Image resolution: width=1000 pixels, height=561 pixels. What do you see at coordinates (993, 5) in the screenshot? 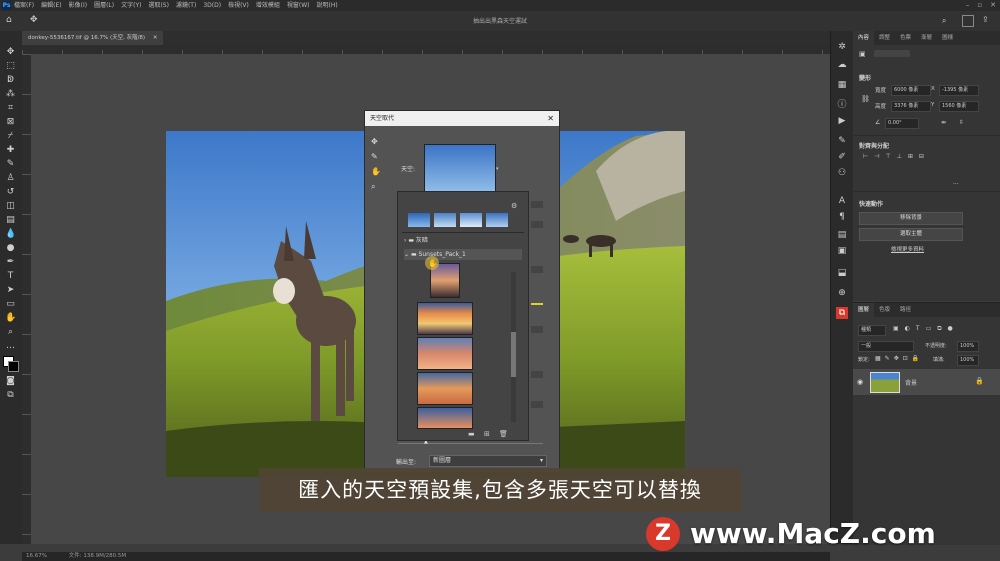
I see `close-icon: ✕` at bounding box center [993, 5].